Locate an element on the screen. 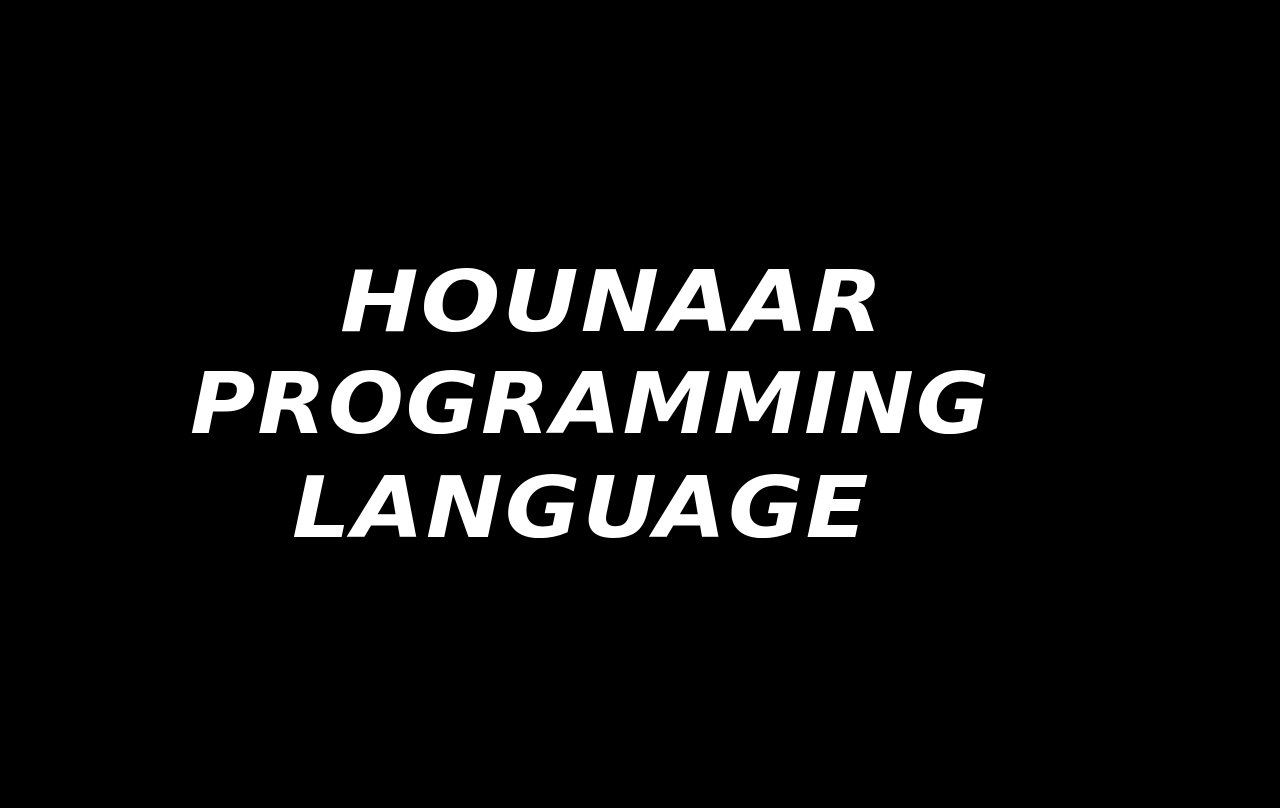  title-line-3: LANGUAGE is located at coordinates (581, 508).